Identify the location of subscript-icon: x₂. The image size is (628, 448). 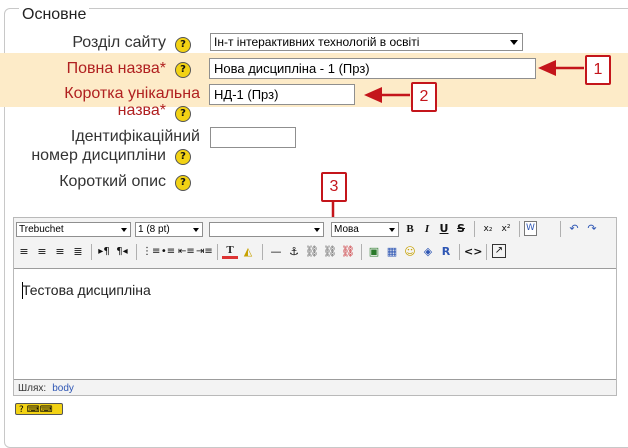
(488, 229).